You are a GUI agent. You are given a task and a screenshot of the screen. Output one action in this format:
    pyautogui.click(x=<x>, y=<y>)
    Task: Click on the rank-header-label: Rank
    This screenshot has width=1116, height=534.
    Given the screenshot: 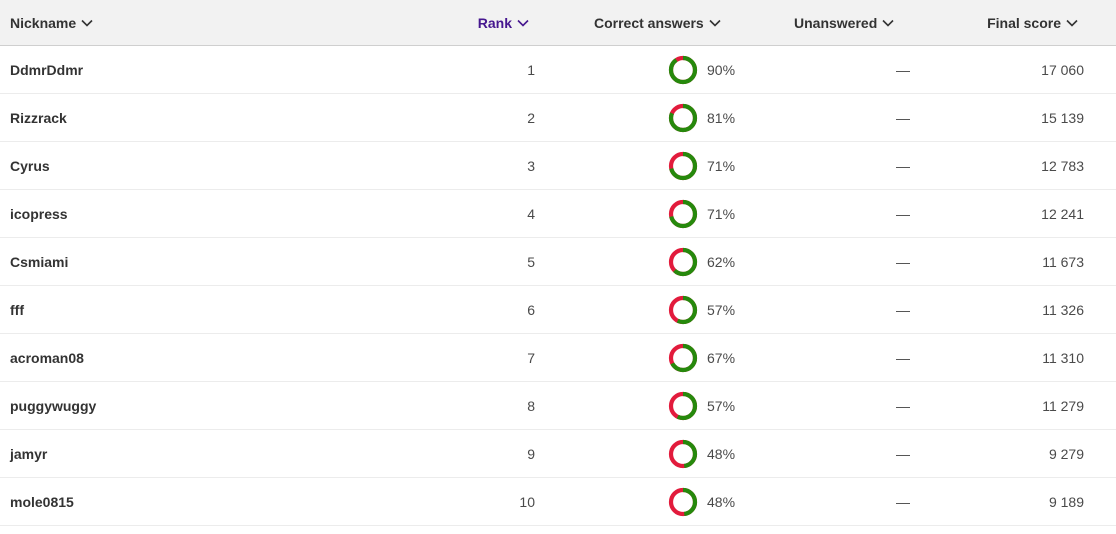 What is the action you would take?
    pyautogui.click(x=494, y=22)
    